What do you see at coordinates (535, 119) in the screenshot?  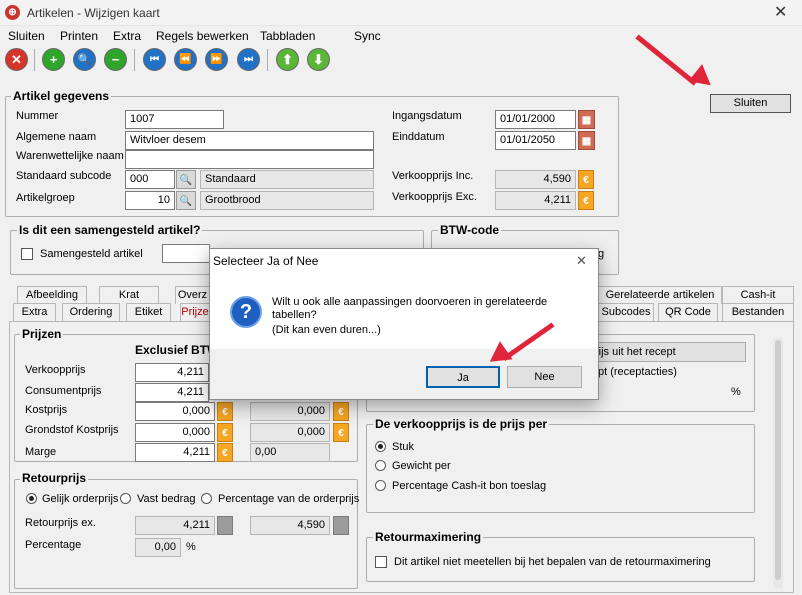 I see `ingangsdatum-field: 01/01/2000` at bounding box center [535, 119].